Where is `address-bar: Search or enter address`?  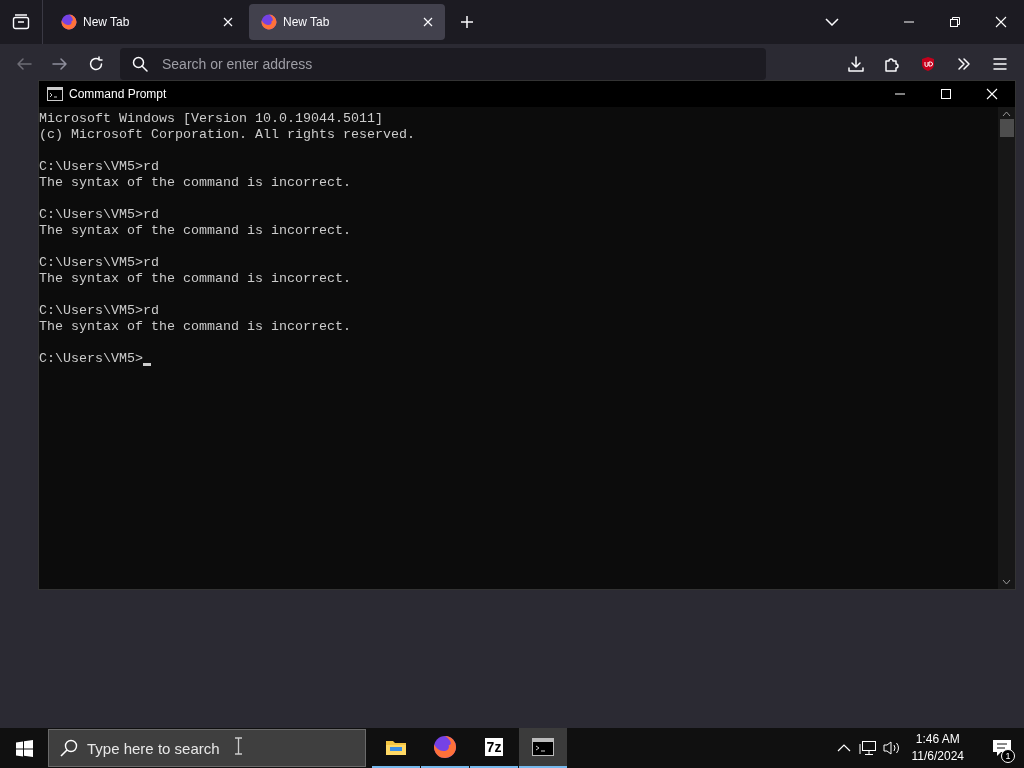 address-bar: Search or enter address is located at coordinates (443, 64).